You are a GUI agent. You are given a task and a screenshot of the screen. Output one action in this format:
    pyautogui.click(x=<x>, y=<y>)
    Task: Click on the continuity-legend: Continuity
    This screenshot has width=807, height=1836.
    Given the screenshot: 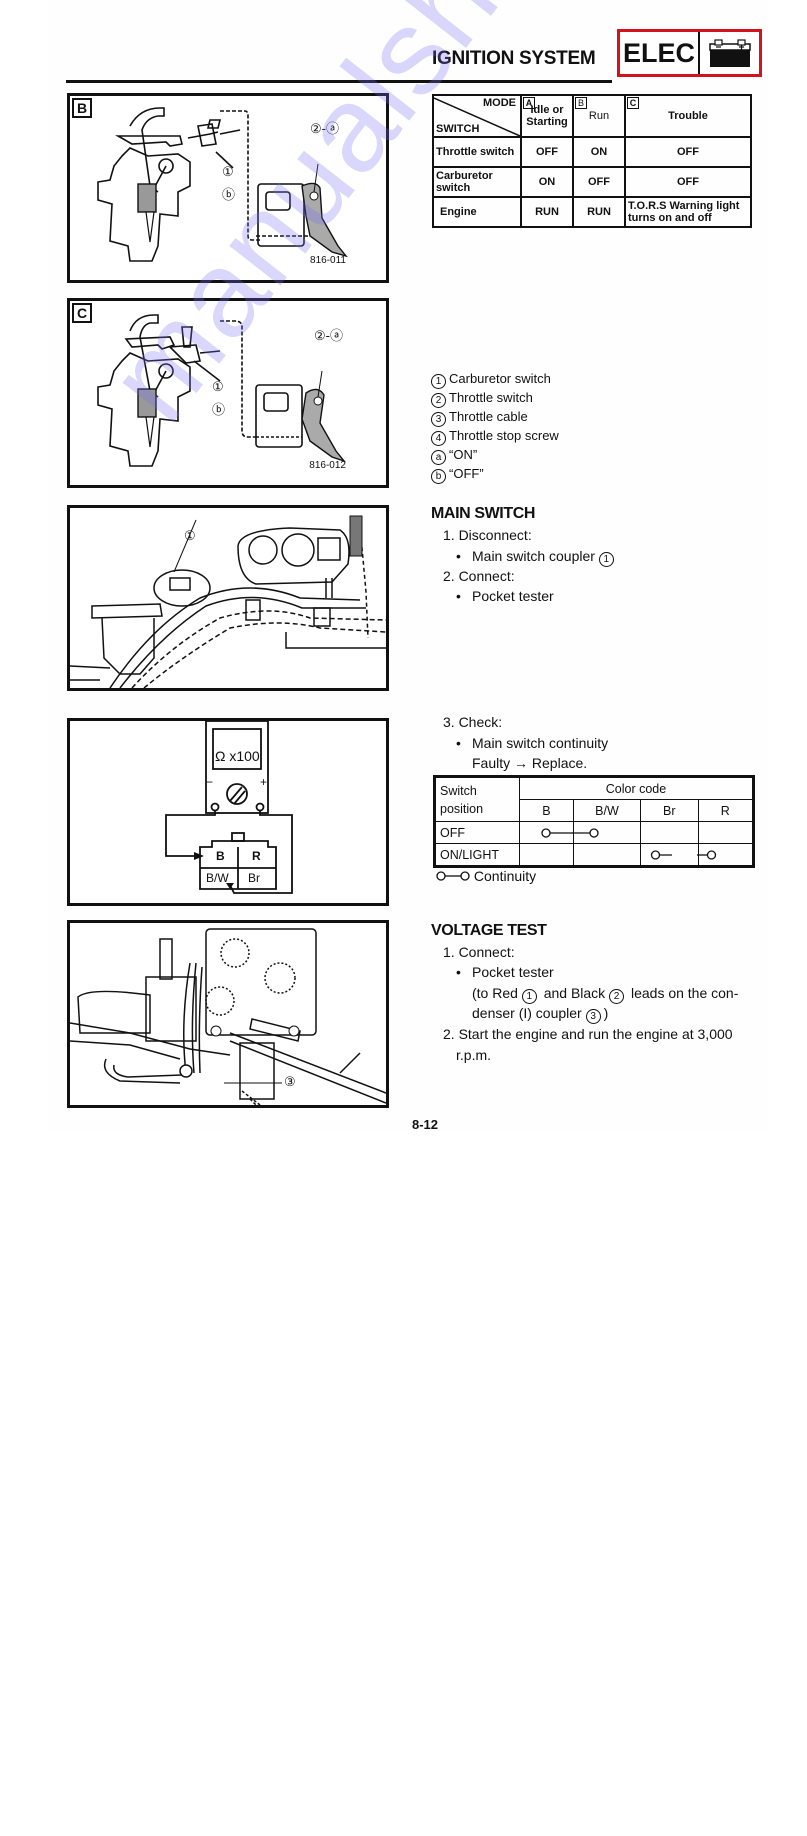 What is the action you would take?
    pyautogui.click(x=486, y=876)
    